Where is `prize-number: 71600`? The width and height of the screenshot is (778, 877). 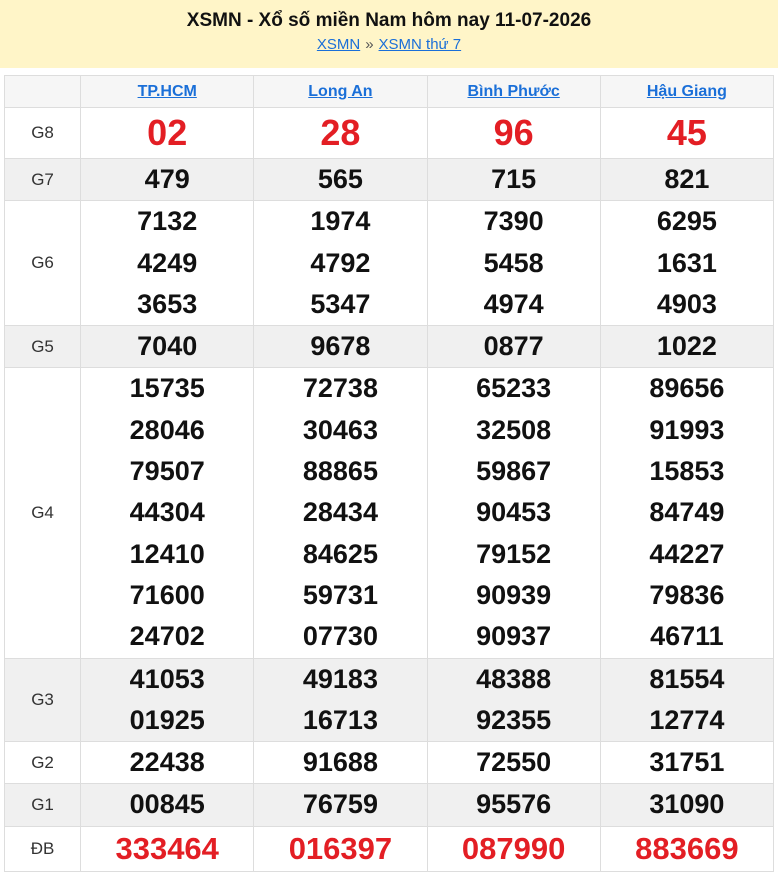
prize-number: 71600 is located at coordinates (167, 594).